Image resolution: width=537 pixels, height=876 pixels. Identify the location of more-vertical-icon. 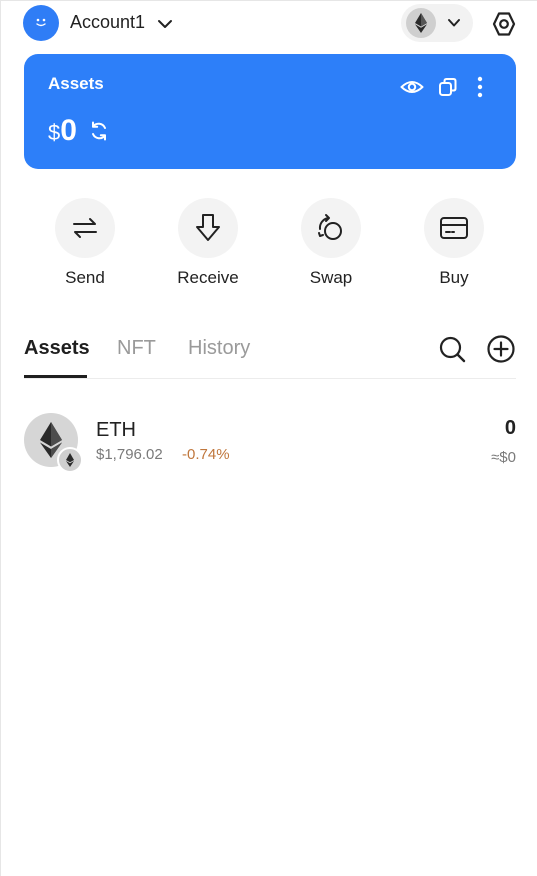
(480, 87).